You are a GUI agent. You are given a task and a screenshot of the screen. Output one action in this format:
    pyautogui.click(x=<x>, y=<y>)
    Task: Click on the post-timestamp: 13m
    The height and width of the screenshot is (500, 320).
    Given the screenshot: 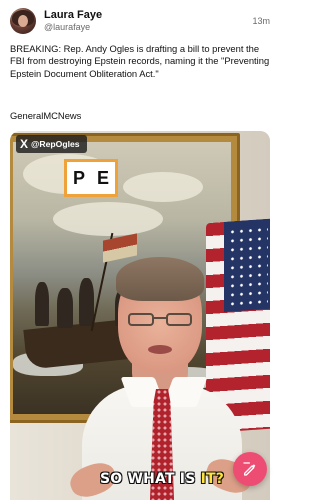 What is the action you would take?
    pyautogui.click(x=261, y=21)
    